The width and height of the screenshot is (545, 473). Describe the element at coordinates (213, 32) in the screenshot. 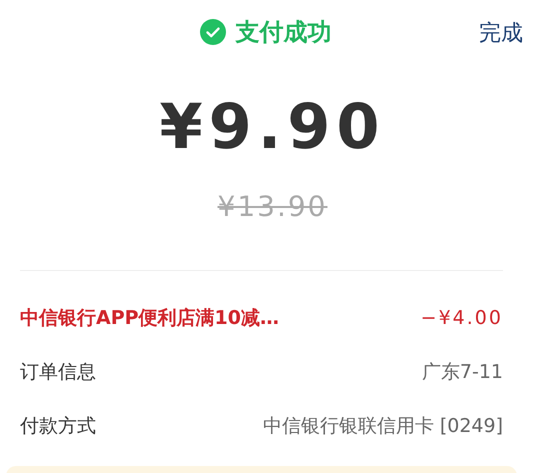

I see `check-icon` at that location.